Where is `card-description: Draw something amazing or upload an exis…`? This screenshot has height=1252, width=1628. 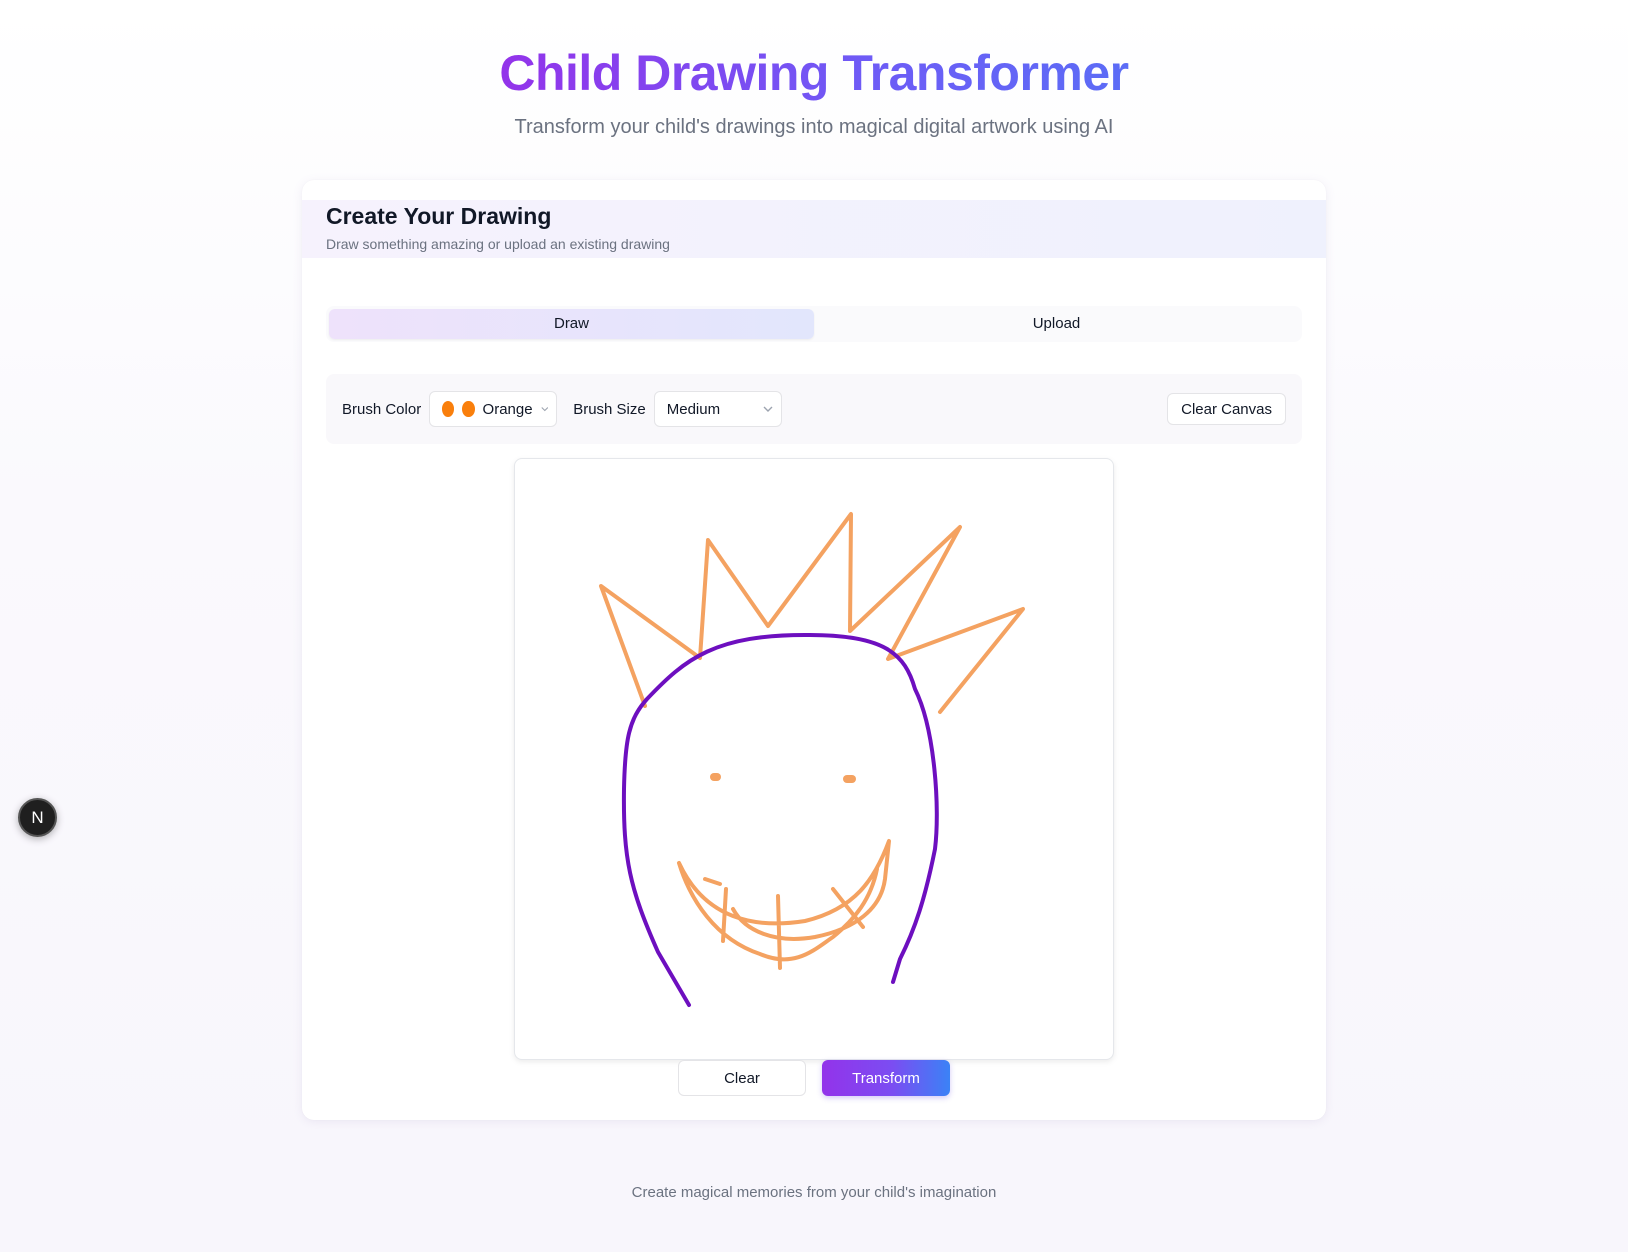 card-description: Draw something amazing or upload an exis… is located at coordinates (498, 244).